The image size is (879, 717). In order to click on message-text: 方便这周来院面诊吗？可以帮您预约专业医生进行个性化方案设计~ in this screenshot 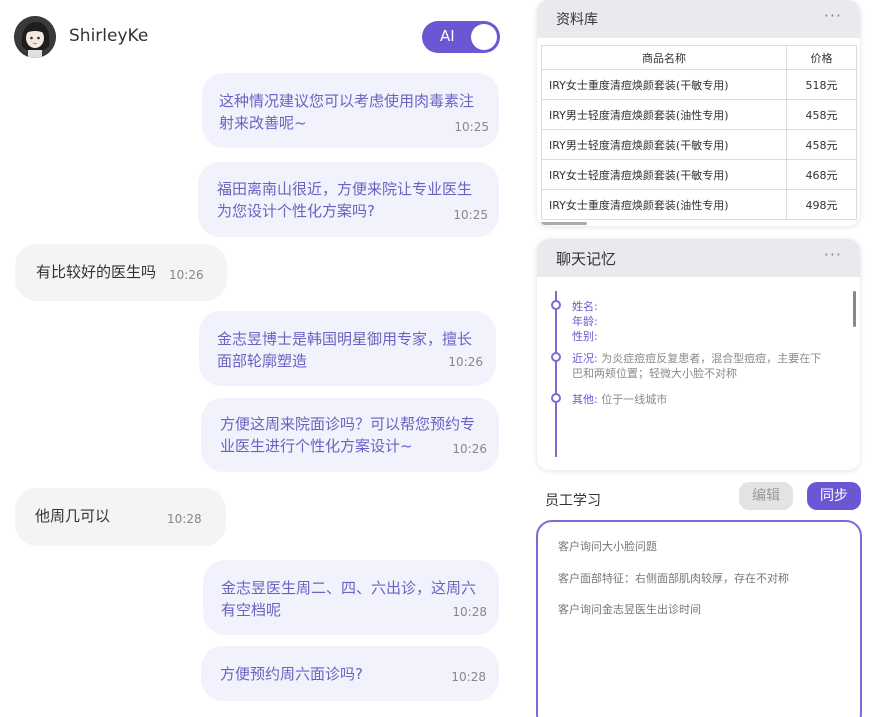, I will do `click(348, 435)`.